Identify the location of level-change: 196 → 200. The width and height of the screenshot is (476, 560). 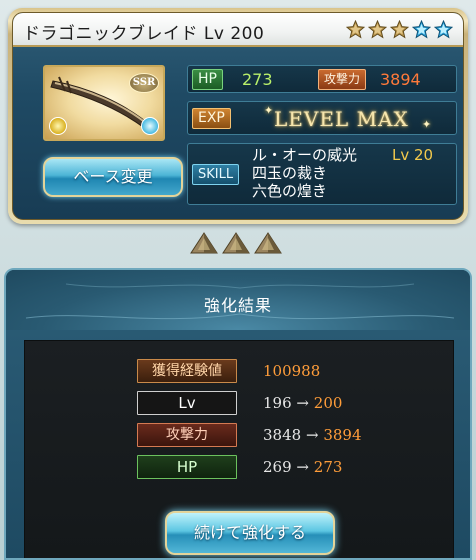
(302, 403).